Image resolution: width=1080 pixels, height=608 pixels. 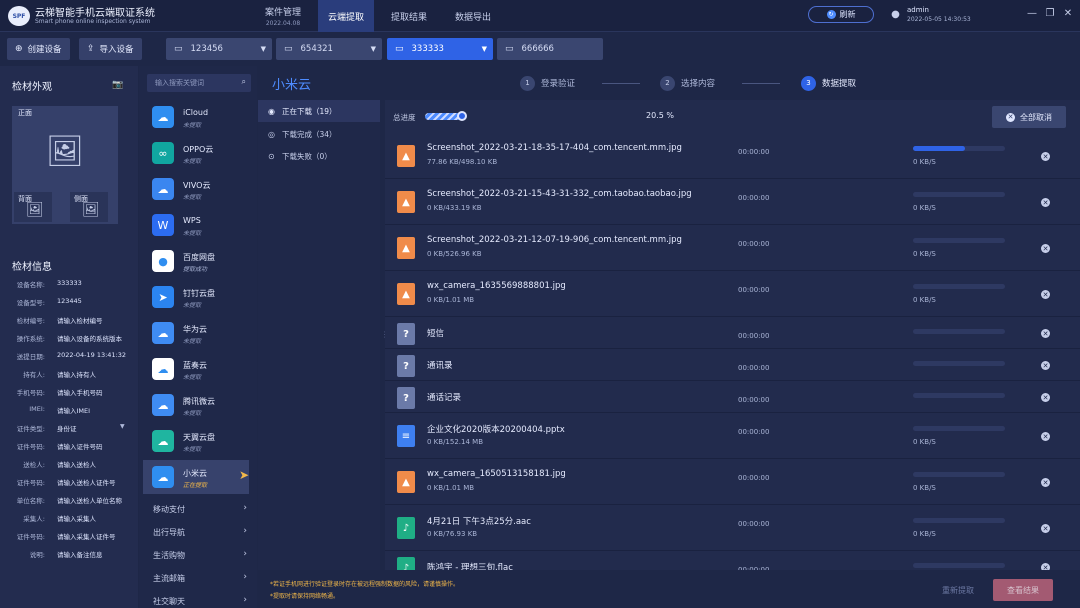 What do you see at coordinates (86, 482) in the screenshot?
I see `info-value: 请输入送检人证件号` at bounding box center [86, 482].